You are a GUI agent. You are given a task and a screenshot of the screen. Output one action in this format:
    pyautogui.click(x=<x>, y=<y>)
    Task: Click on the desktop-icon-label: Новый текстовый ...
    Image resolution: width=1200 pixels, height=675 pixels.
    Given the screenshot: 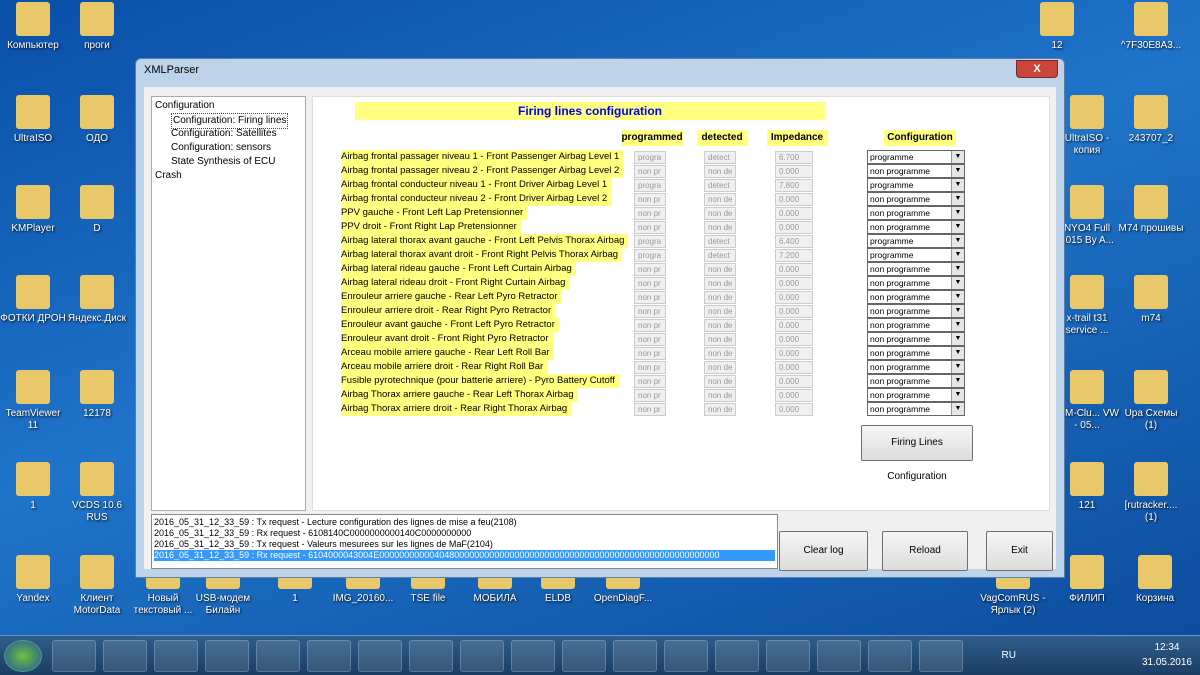 What is the action you would take?
    pyautogui.click(x=163, y=604)
    